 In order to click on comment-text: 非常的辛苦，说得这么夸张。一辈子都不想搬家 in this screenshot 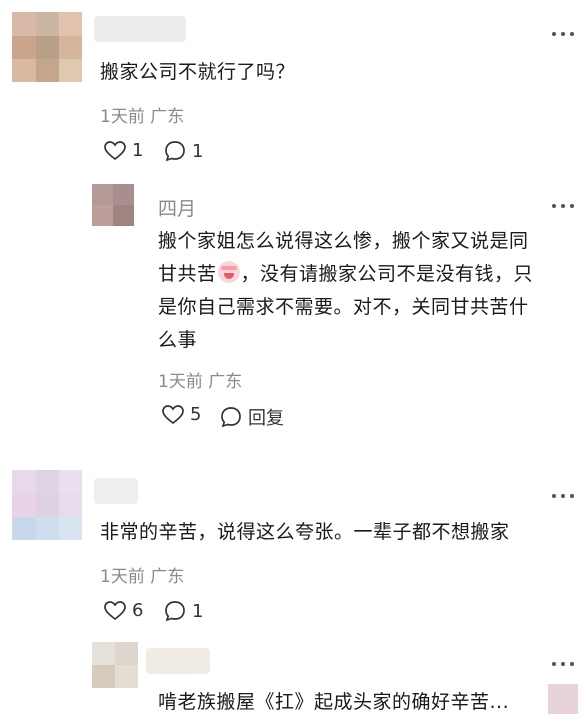, I will do `click(305, 532)`.